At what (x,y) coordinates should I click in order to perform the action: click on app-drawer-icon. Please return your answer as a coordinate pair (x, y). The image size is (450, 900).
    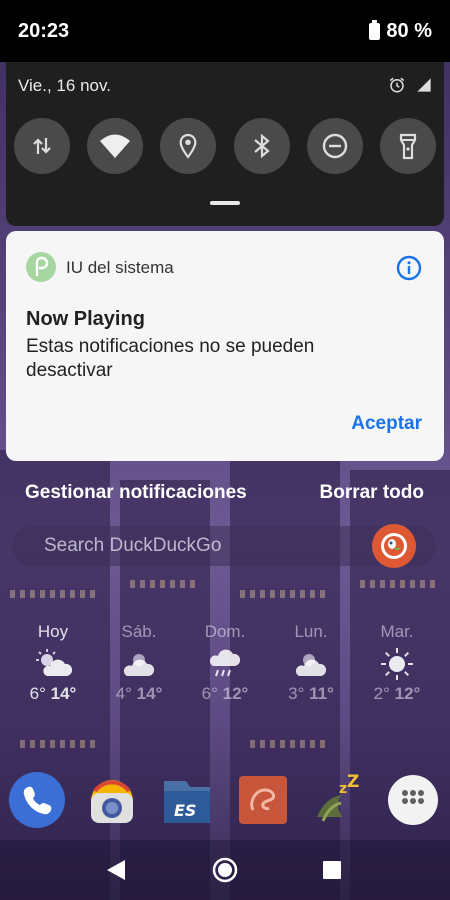
    Looking at the image, I should click on (412, 800).